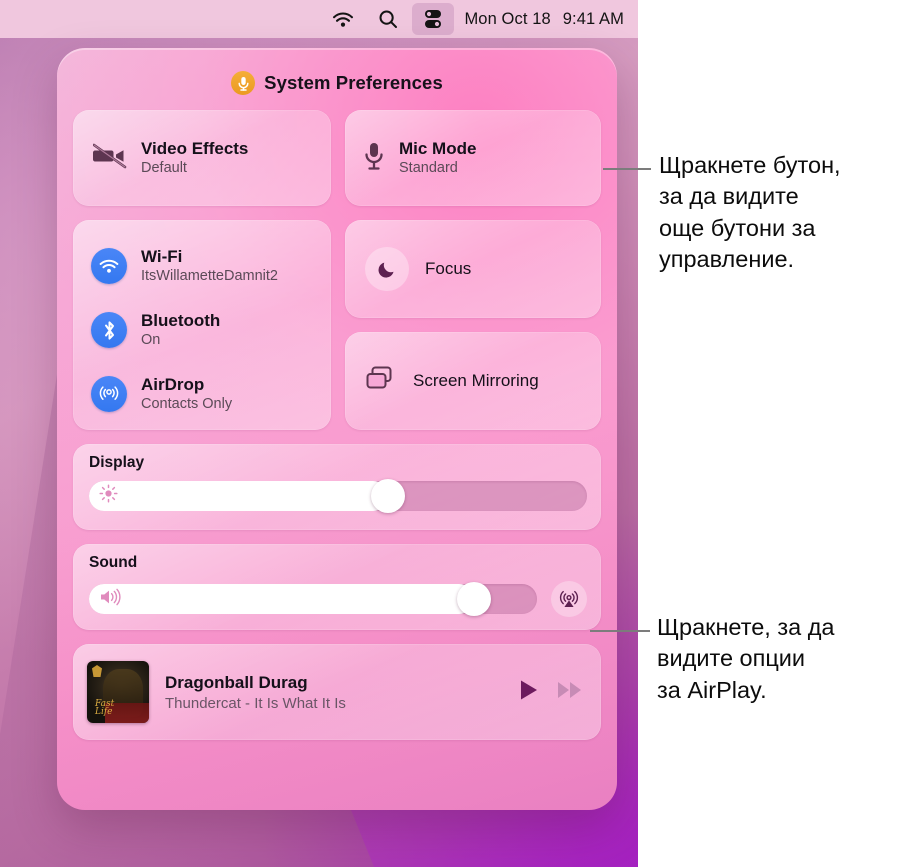 The image size is (902, 867). What do you see at coordinates (381, 381) in the screenshot?
I see `screen-mirroring-icon` at bounding box center [381, 381].